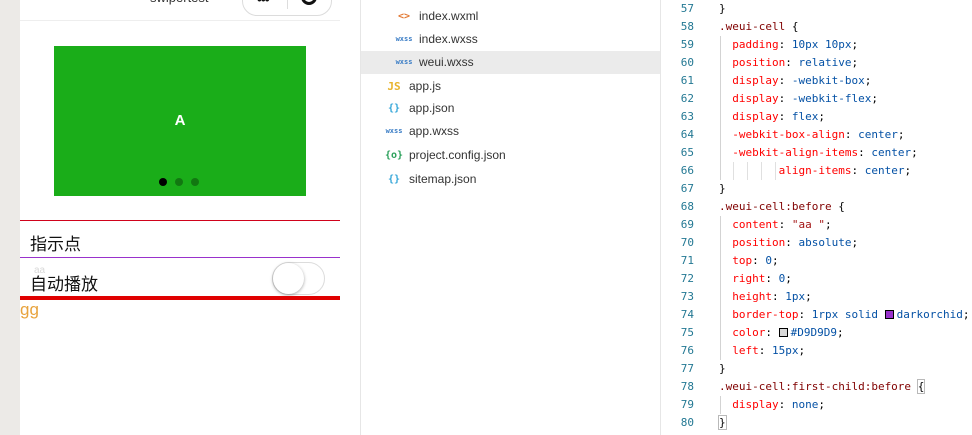 The width and height of the screenshot is (972, 435). Describe the element at coordinates (816, 261) in the screenshot. I see `code-line: 71 top: 0;` at that location.